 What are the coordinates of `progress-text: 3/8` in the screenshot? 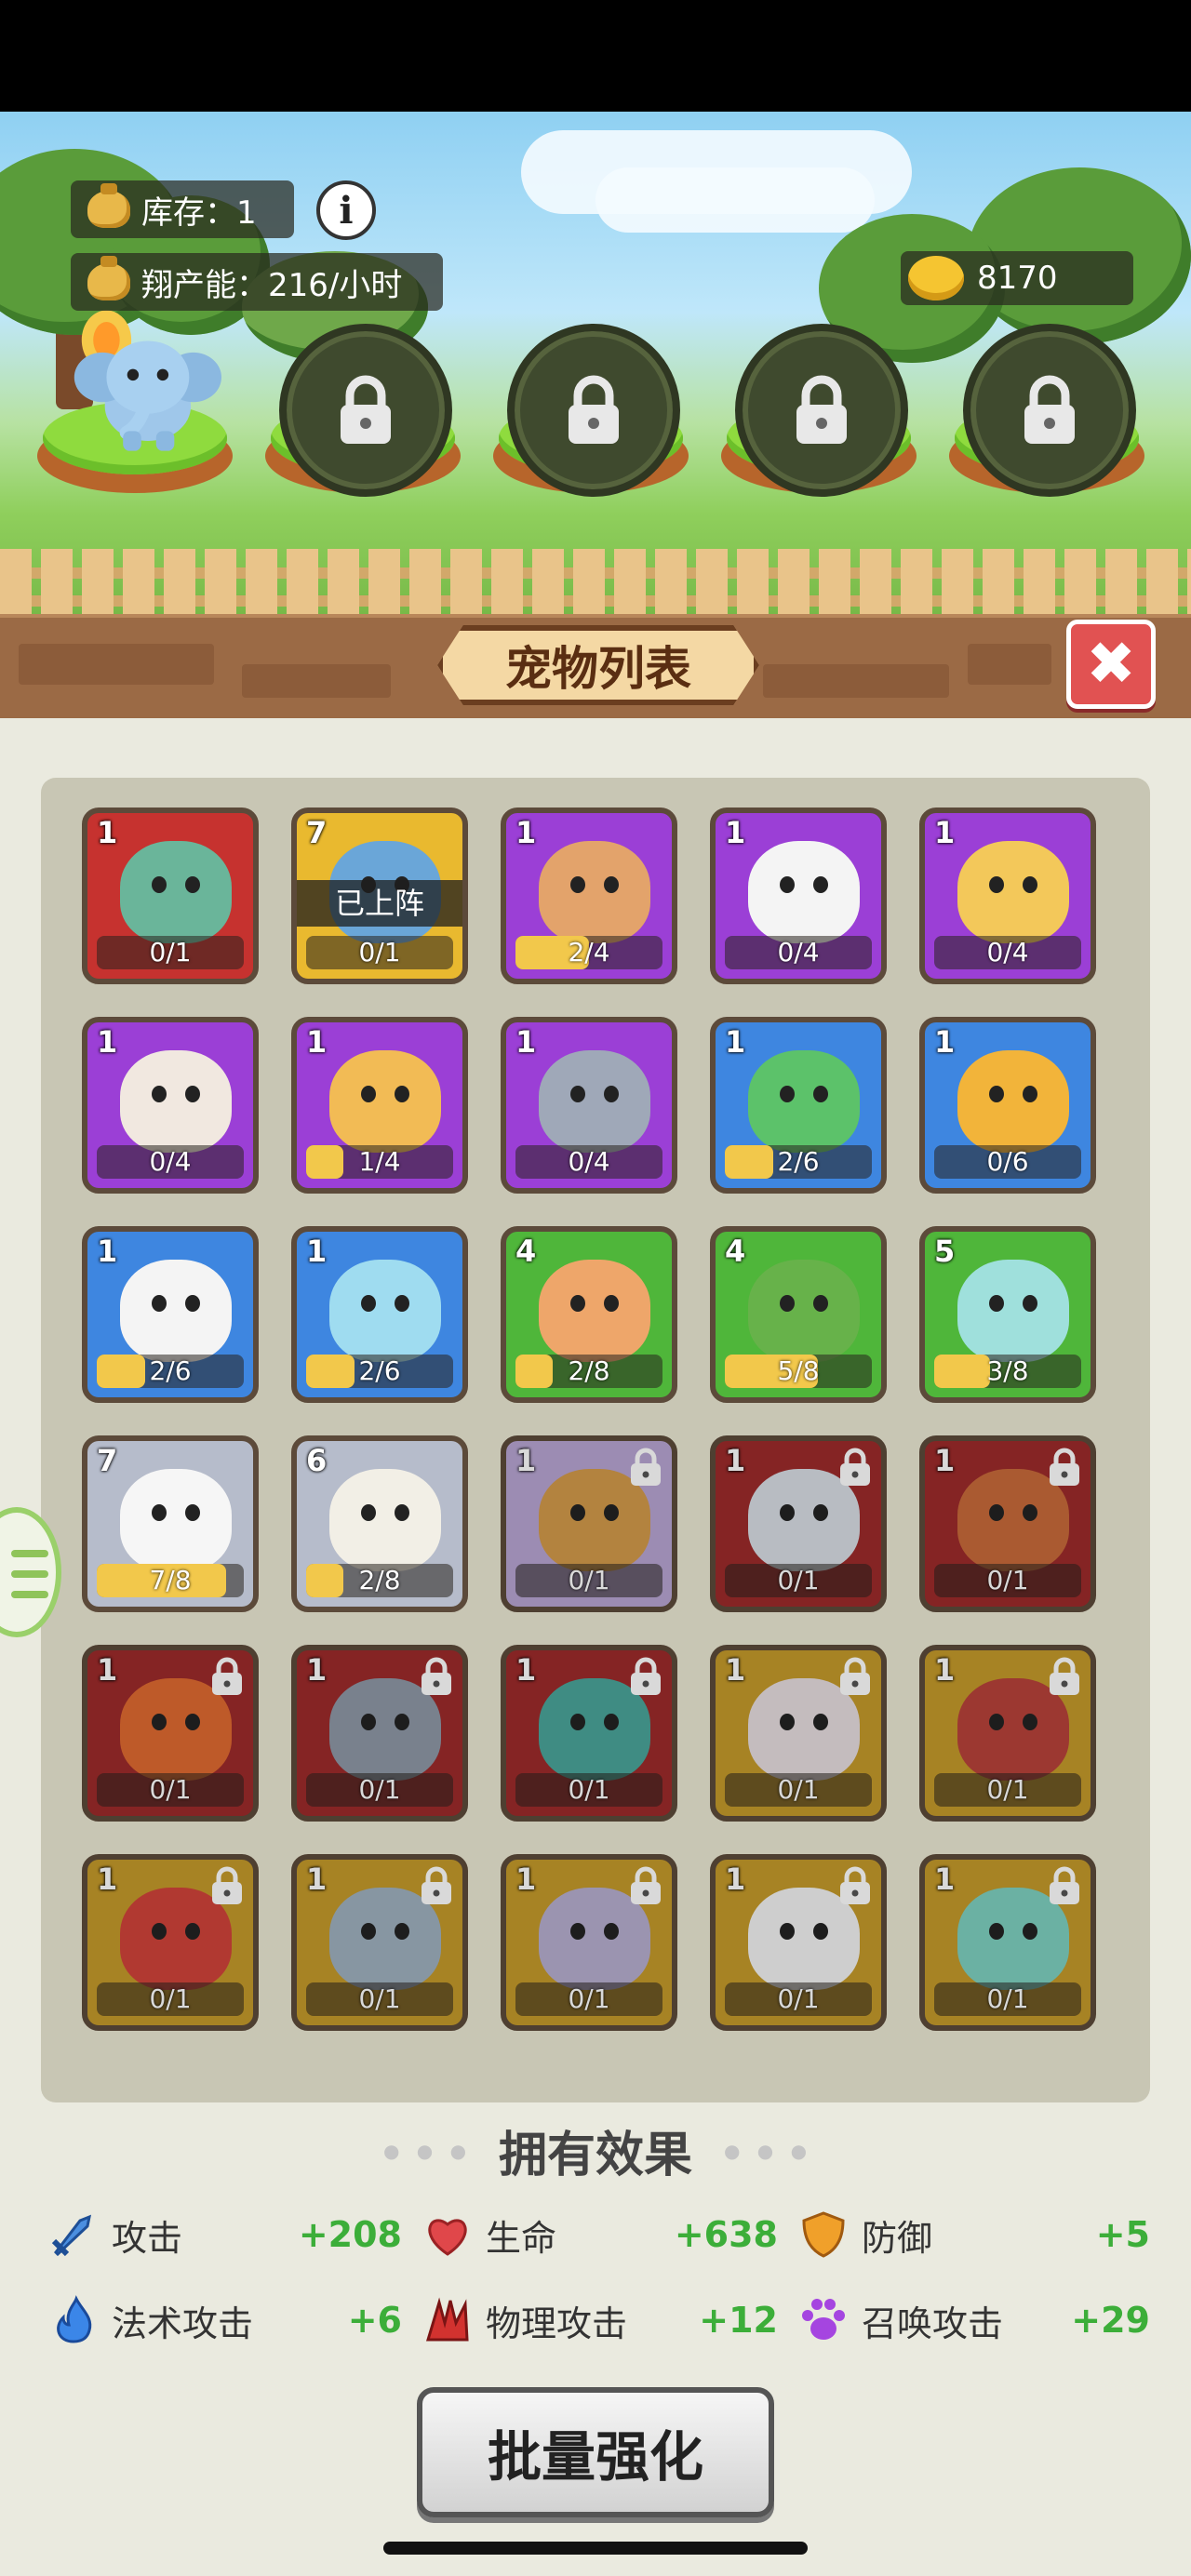 It's located at (1007, 1370).